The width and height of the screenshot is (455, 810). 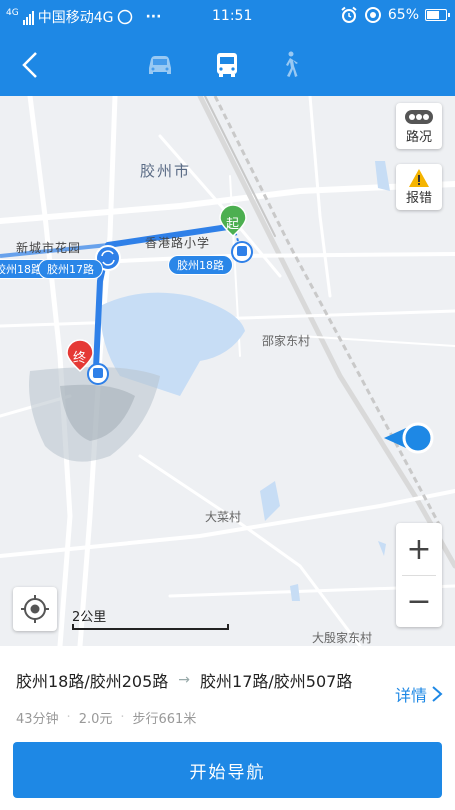 What do you see at coordinates (28, 17) in the screenshot?
I see `signal-icon` at bounding box center [28, 17].